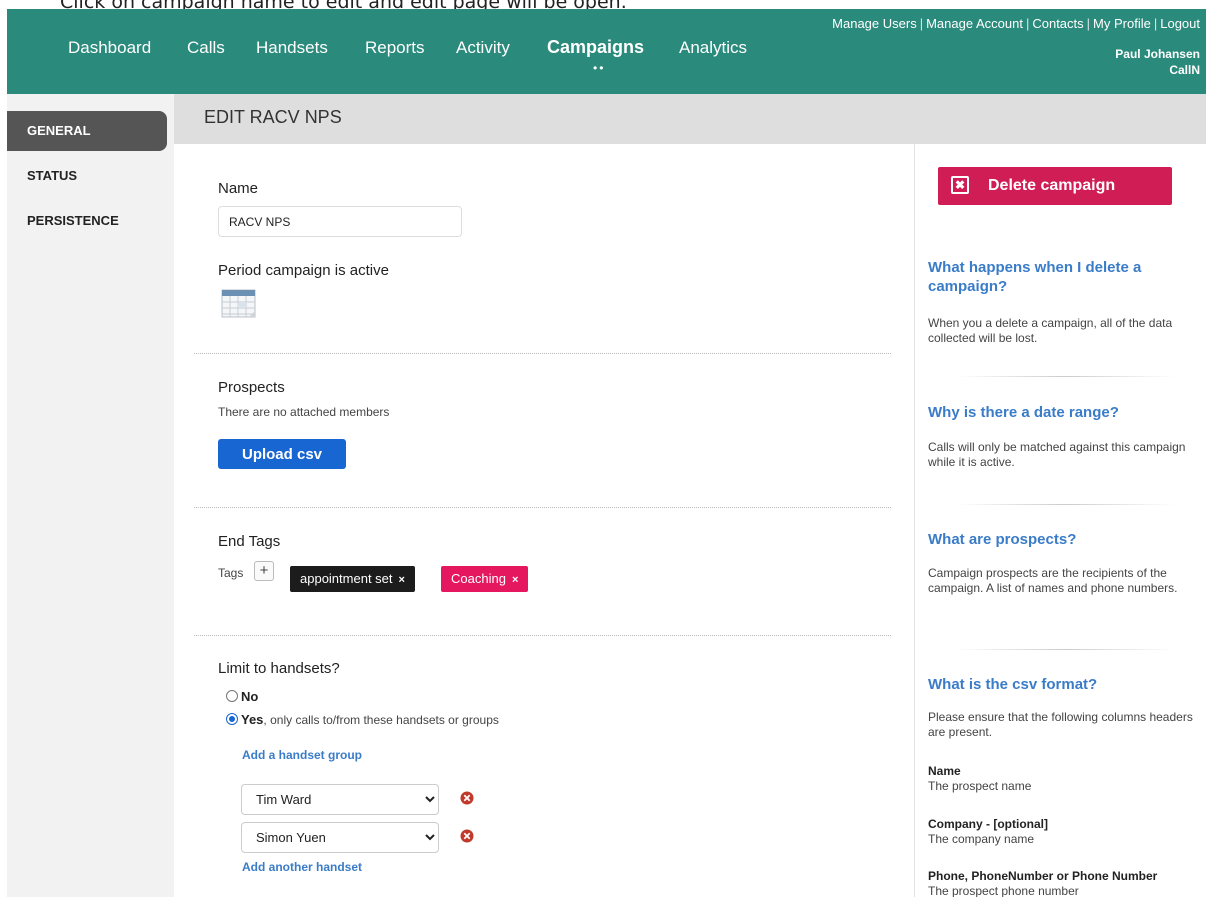 This screenshot has width=1206, height=897. Describe the element at coordinates (346, 578) in the screenshot. I see `tag-label: appointment set` at that location.